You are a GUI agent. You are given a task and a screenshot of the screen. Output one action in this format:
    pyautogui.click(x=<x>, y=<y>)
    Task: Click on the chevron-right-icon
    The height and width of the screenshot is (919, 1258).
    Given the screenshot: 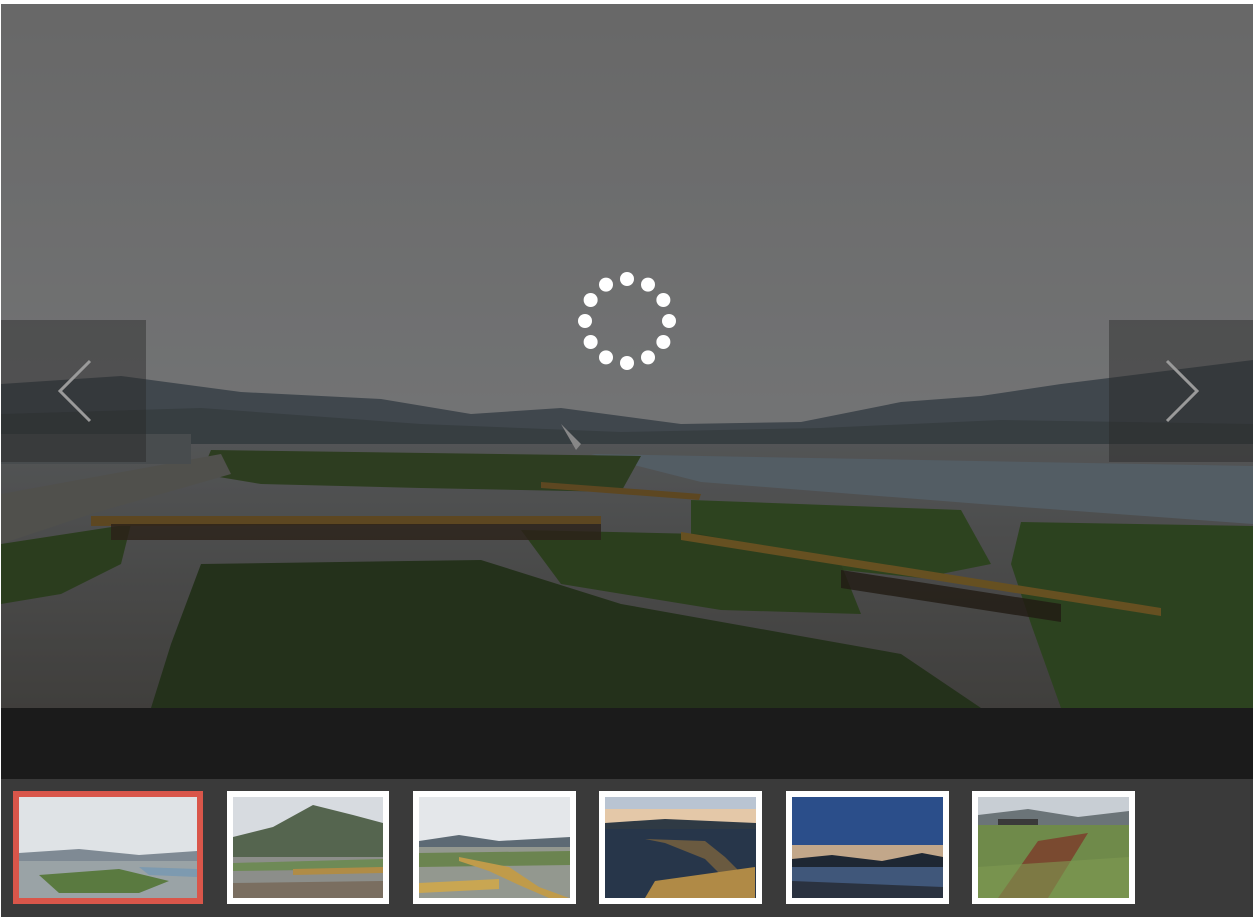 What is the action you would take?
    pyautogui.click(x=1182, y=391)
    